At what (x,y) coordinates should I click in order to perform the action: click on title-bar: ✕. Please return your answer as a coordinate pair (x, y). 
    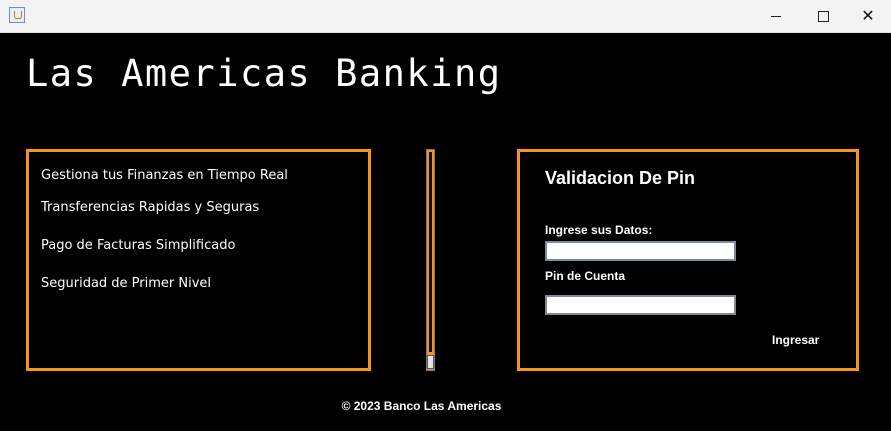
    Looking at the image, I should click on (445, 16).